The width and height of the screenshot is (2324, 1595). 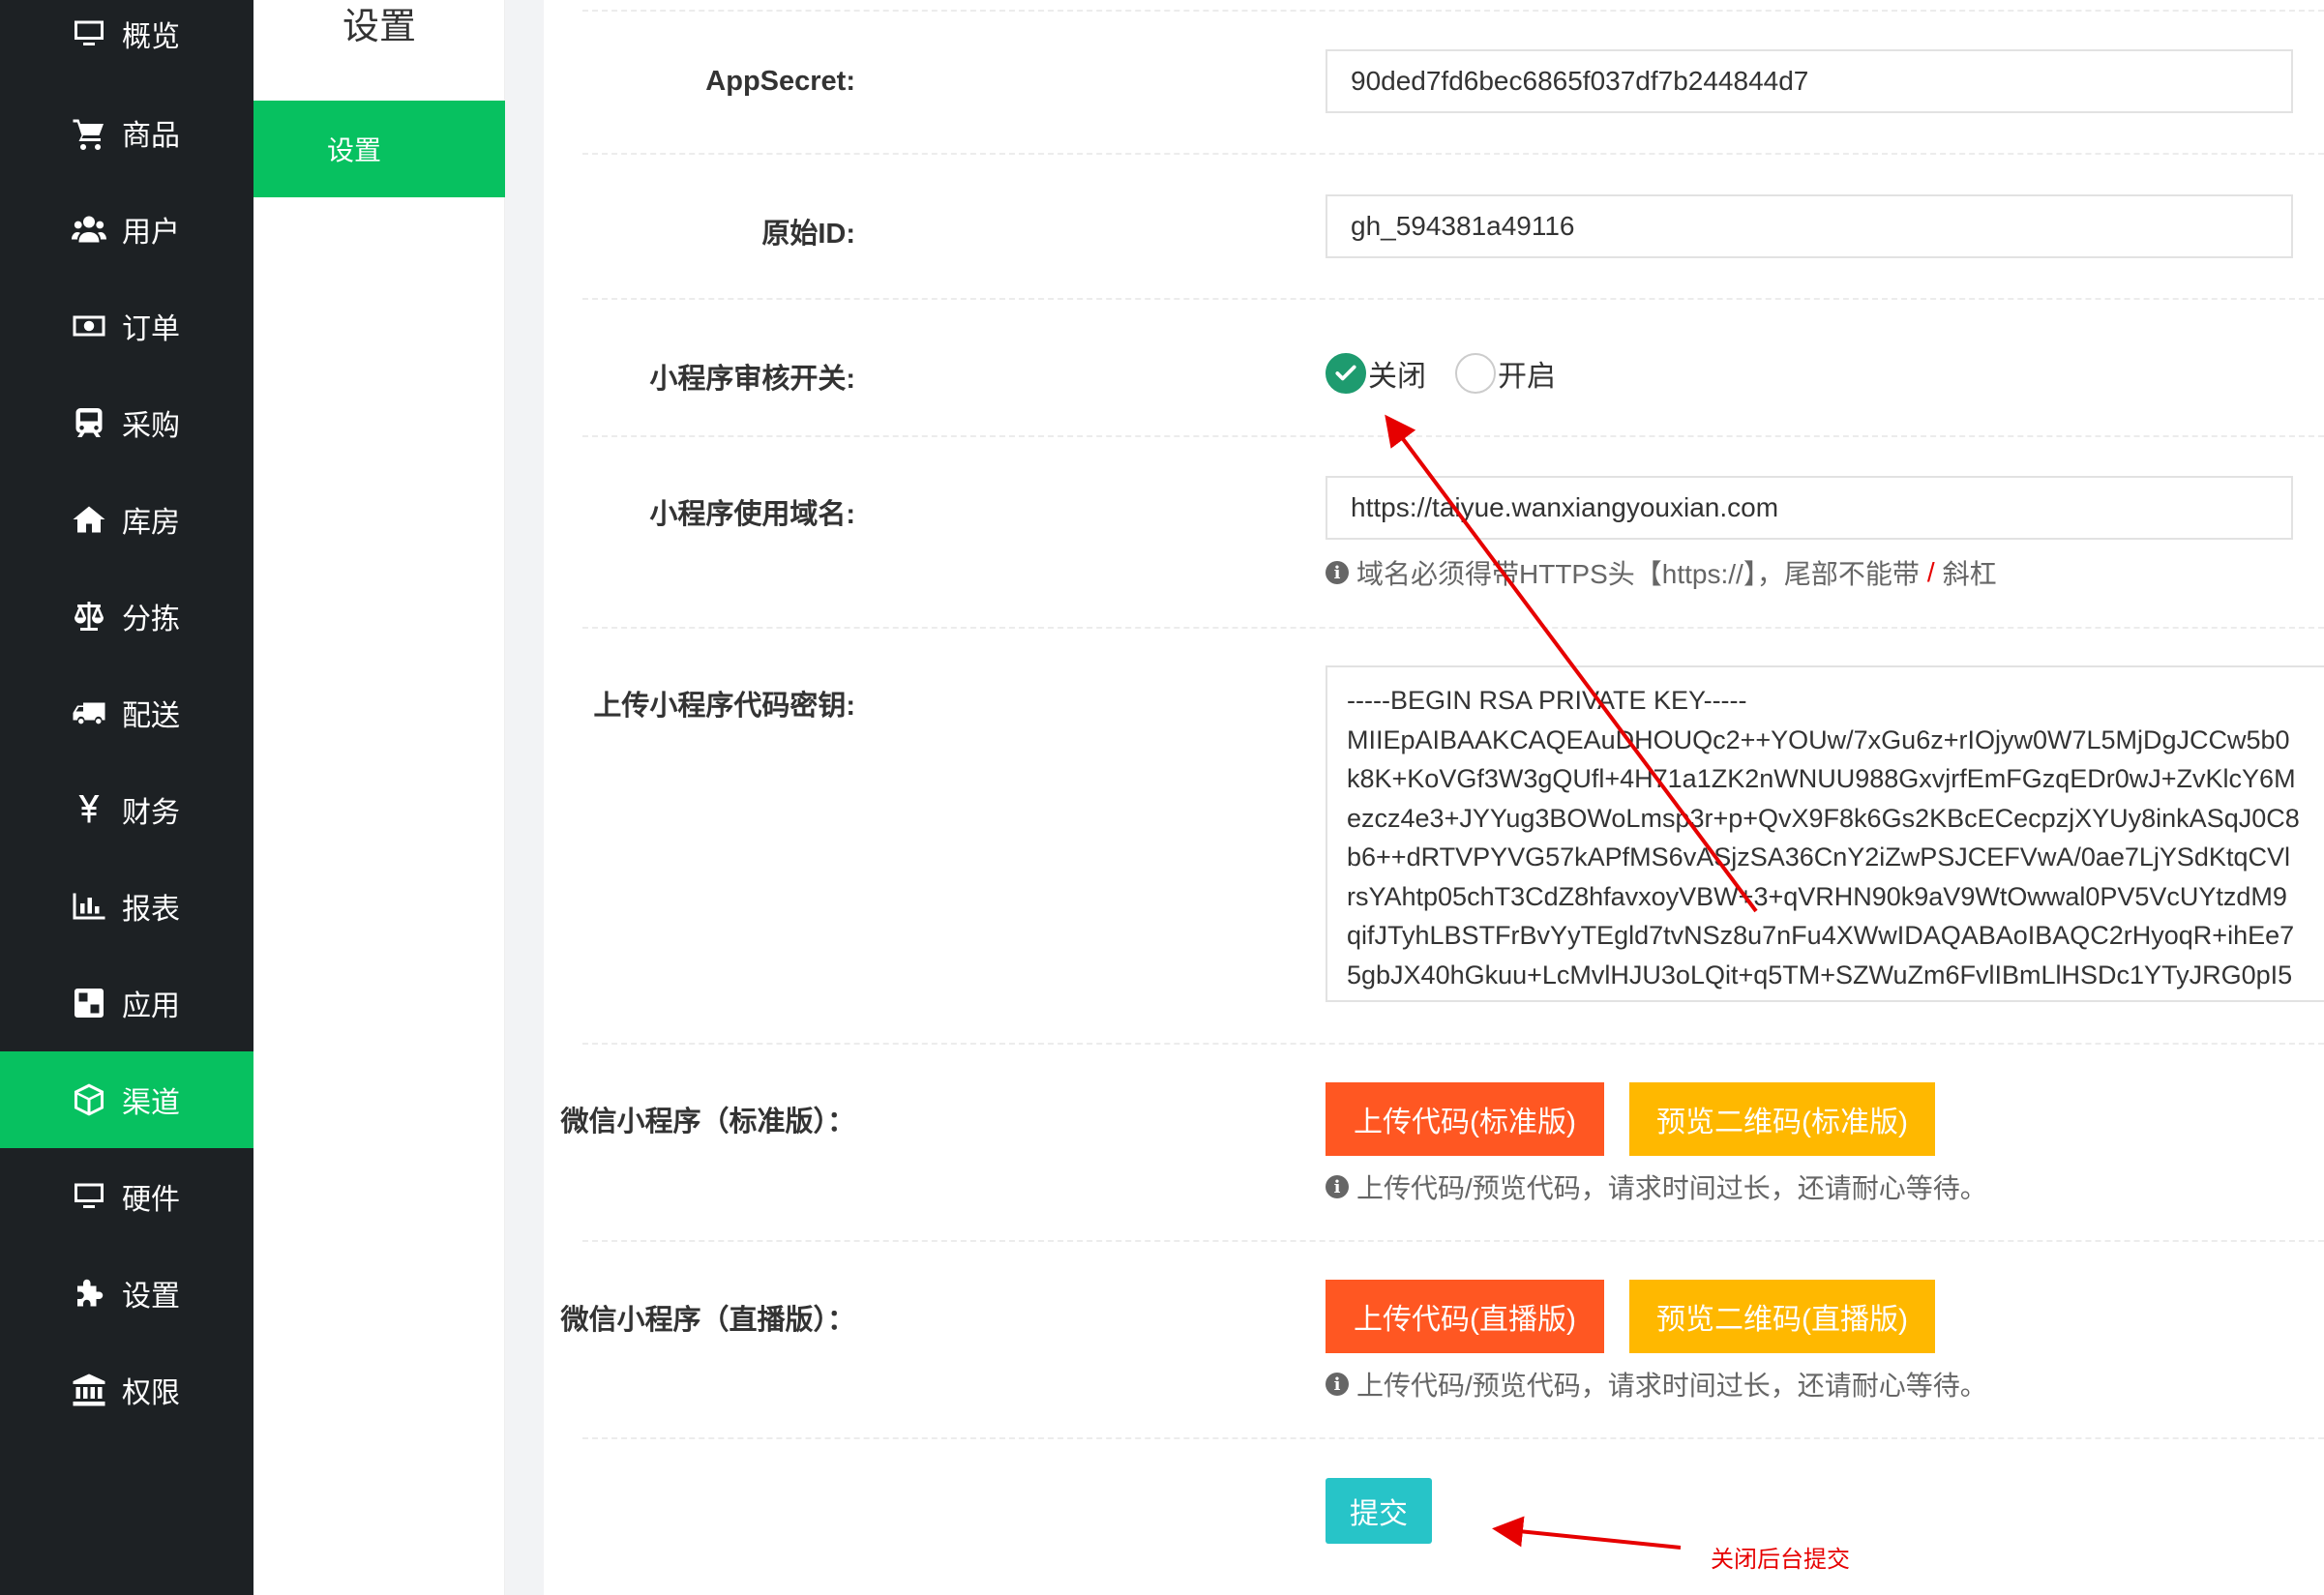 What do you see at coordinates (89, 713) in the screenshot?
I see `truck-icon` at bounding box center [89, 713].